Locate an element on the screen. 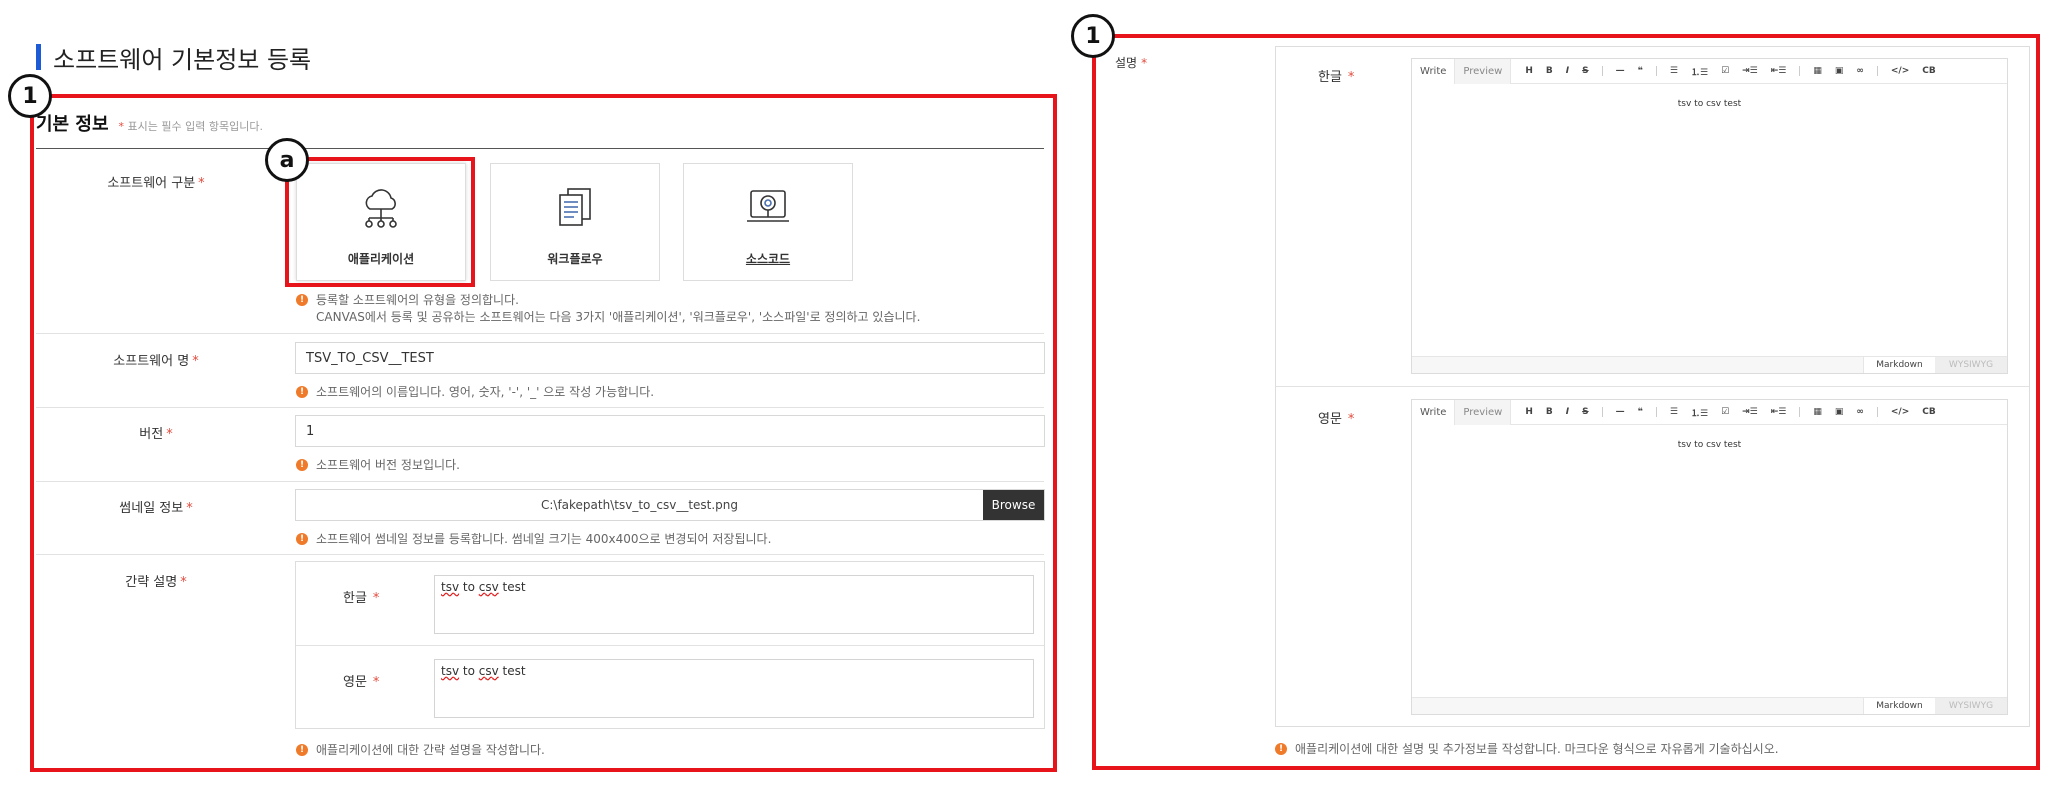 Image resolution: width=2058 pixels, height=790 pixels. description-label: 설명 * is located at coordinates (1131, 63).